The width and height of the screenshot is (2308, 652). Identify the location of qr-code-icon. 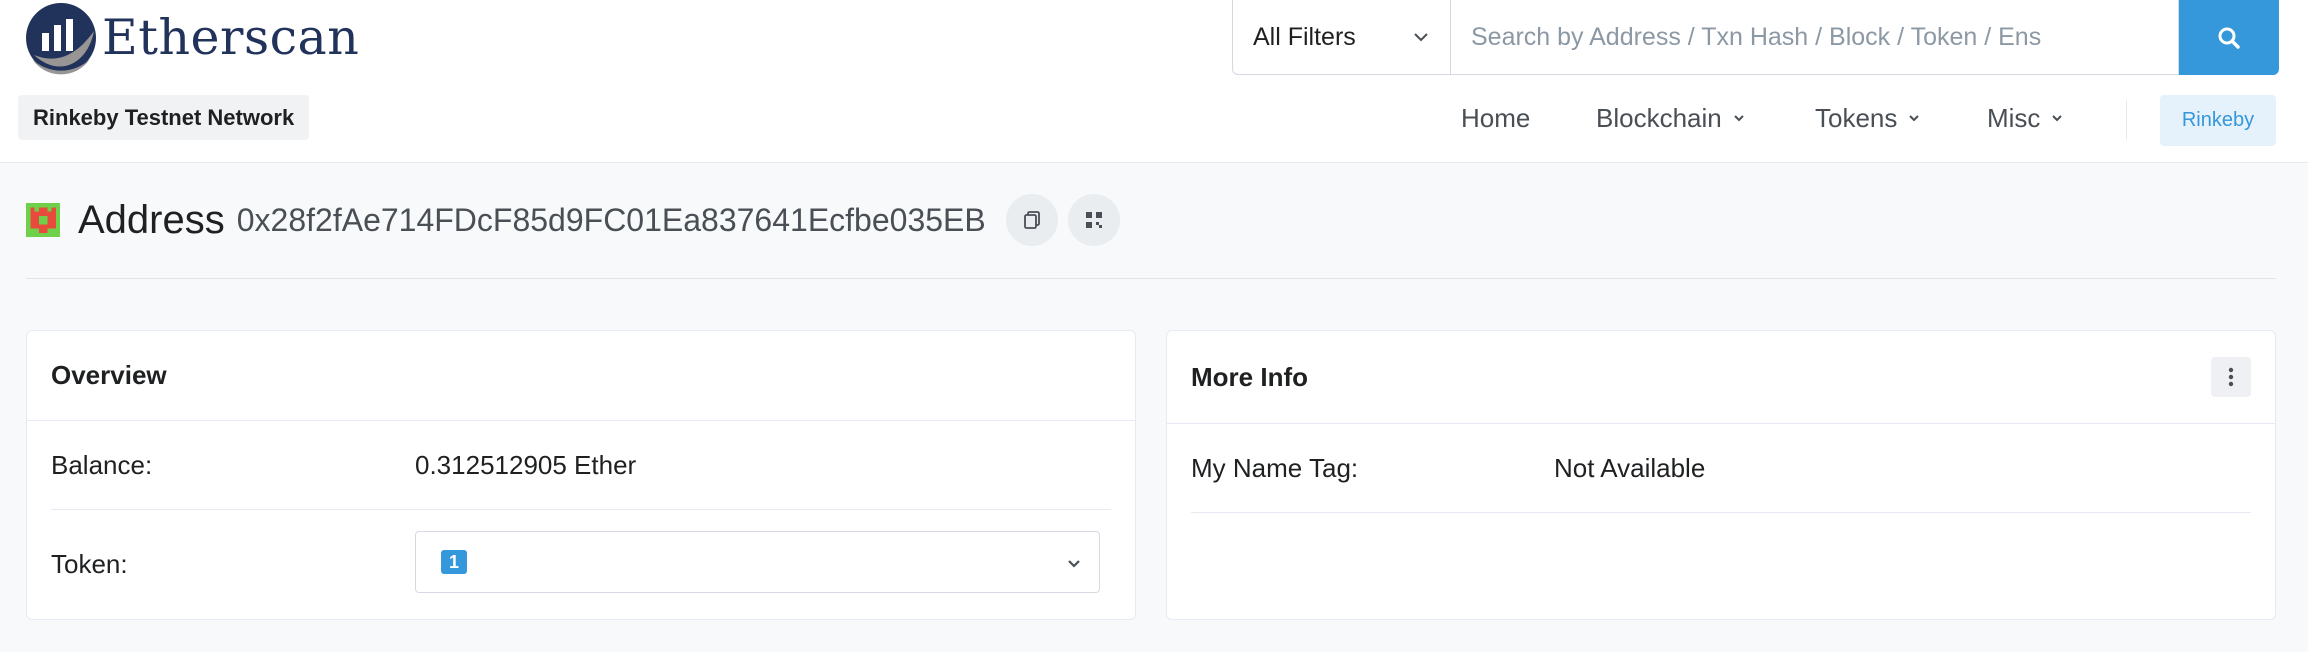
(1093, 220).